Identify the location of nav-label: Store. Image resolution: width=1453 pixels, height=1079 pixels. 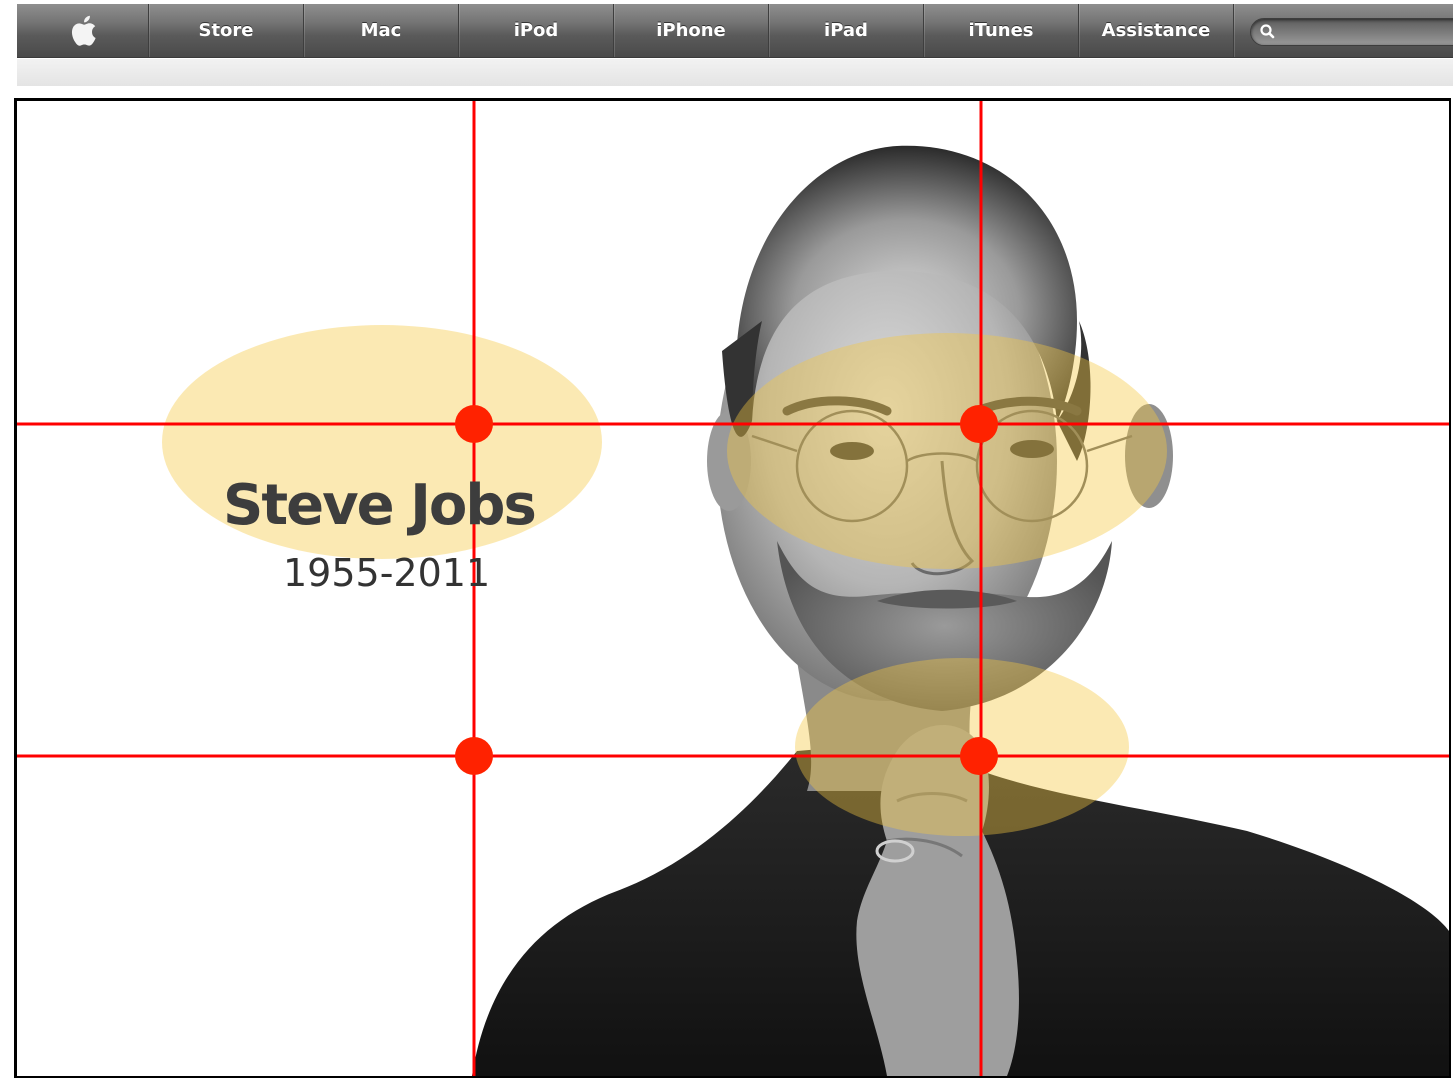
(226, 30).